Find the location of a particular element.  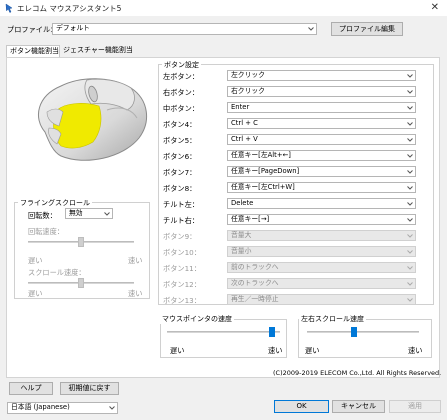

language-select: 日本語 (Japanese) is located at coordinates (62, 408).